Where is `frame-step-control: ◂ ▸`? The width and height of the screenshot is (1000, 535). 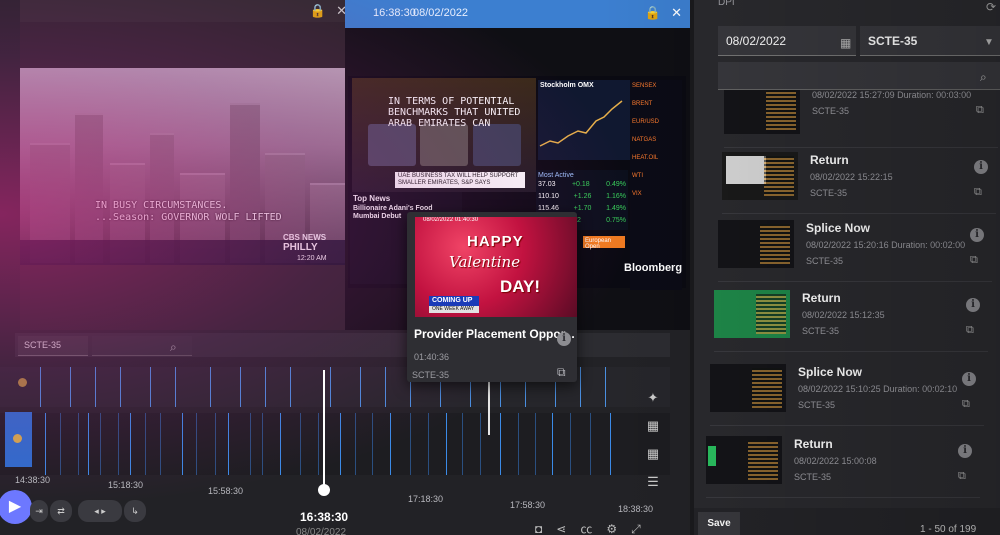 frame-step-control: ◂ ▸ is located at coordinates (100, 511).